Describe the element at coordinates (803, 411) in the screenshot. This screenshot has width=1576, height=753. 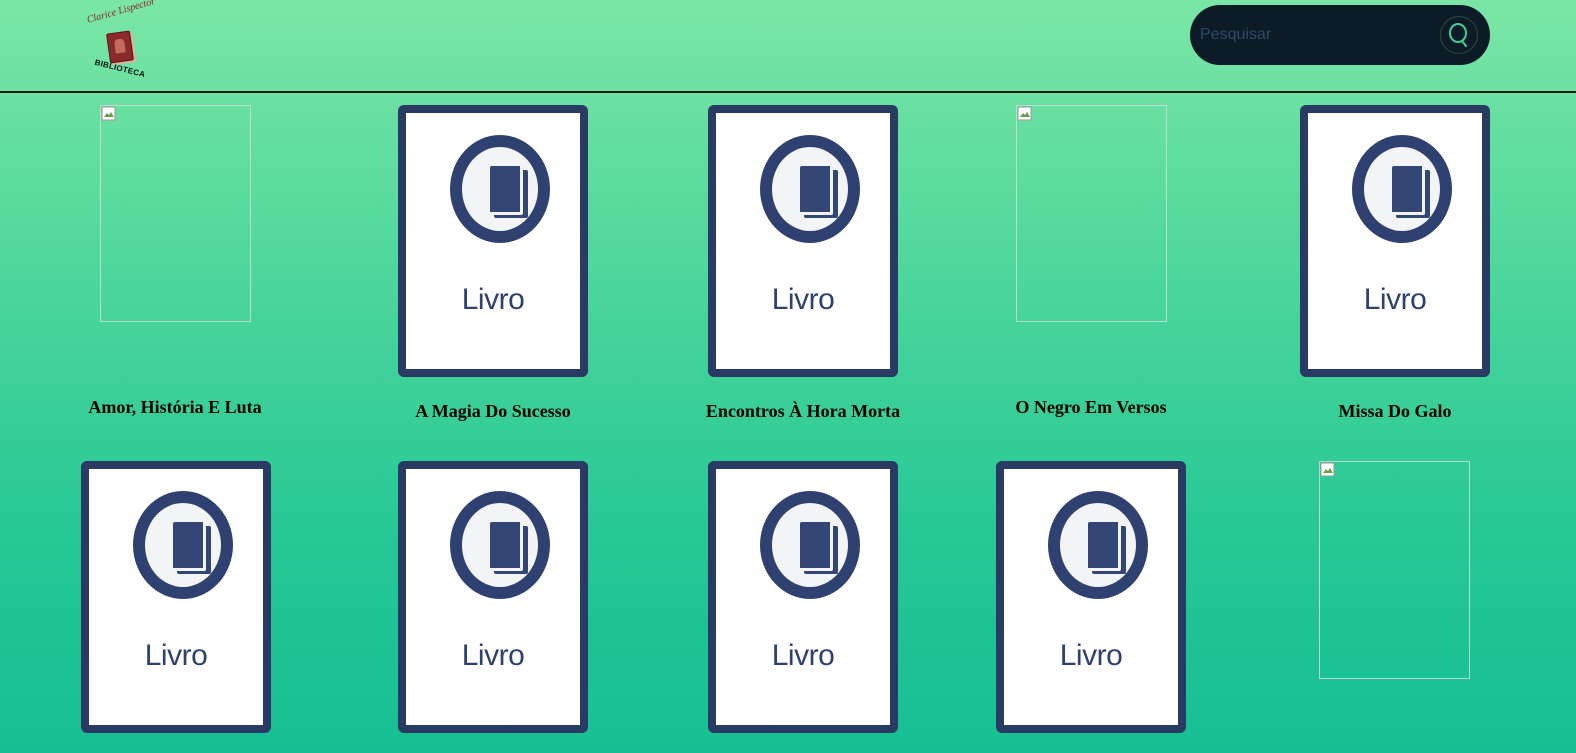
I see `book-title: Encontros À Hora Morta` at that location.